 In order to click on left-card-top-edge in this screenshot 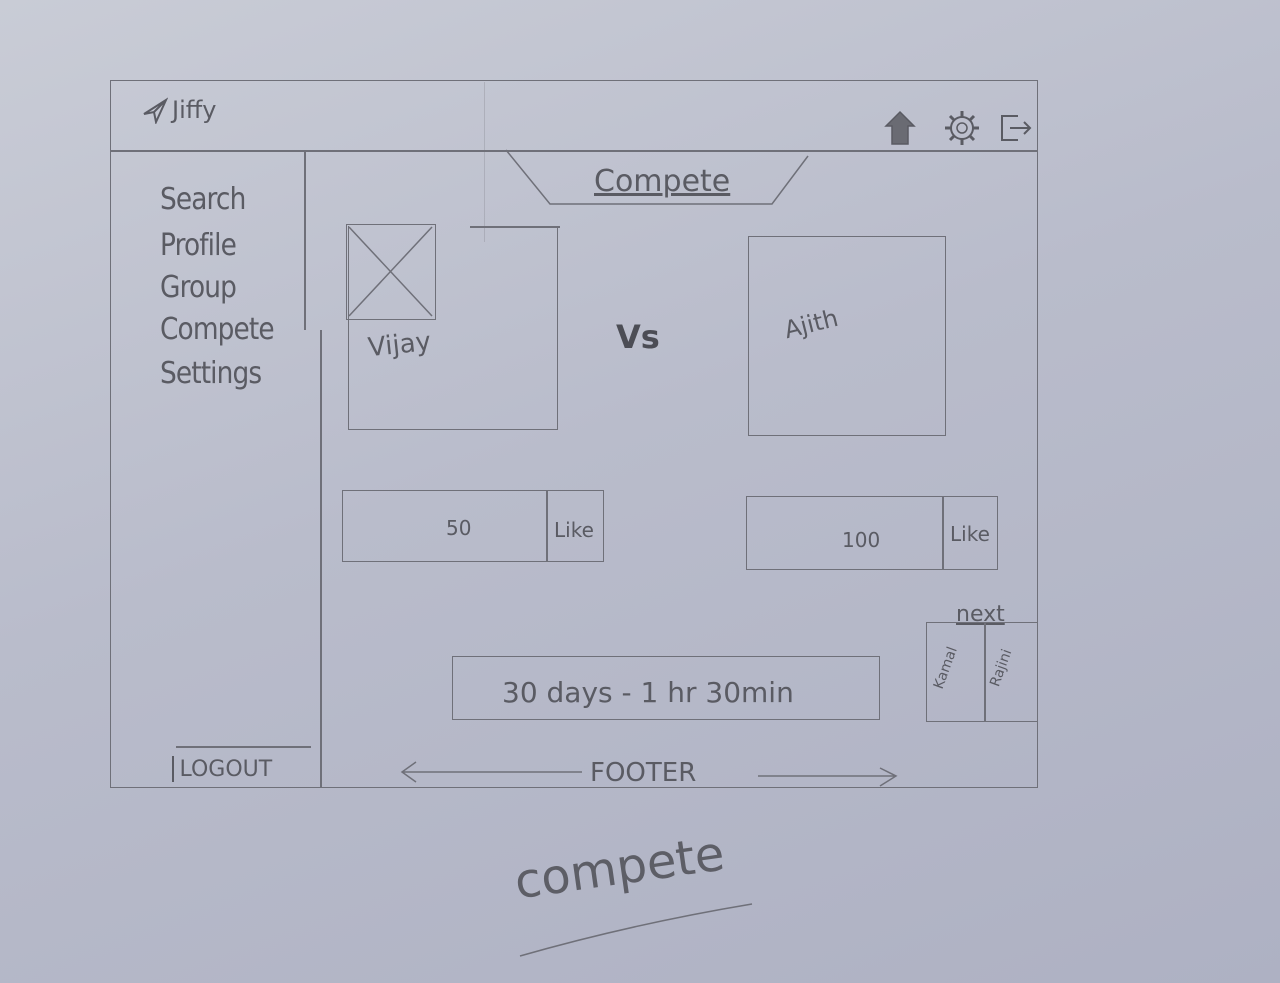, I will do `click(515, 227)`.